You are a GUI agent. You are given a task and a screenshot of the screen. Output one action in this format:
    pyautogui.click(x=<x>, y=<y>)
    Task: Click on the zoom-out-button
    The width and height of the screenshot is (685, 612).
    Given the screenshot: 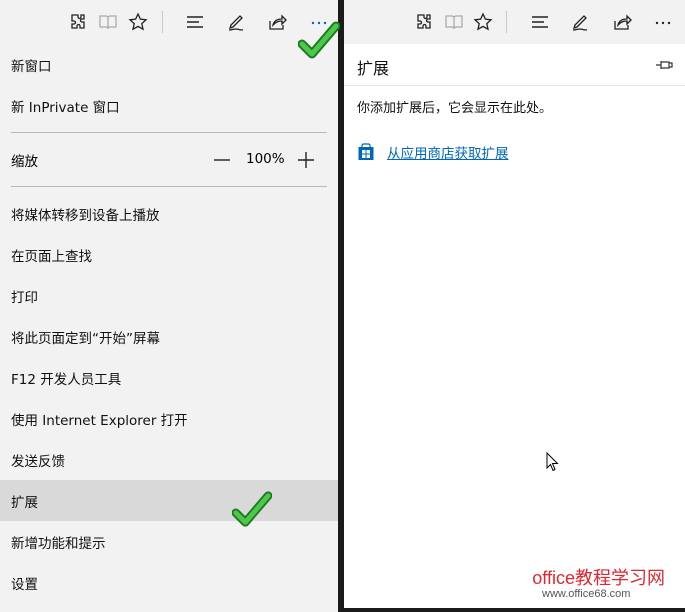 What is the action you would take?
    pyautogui.click(x=222, y=160)
    